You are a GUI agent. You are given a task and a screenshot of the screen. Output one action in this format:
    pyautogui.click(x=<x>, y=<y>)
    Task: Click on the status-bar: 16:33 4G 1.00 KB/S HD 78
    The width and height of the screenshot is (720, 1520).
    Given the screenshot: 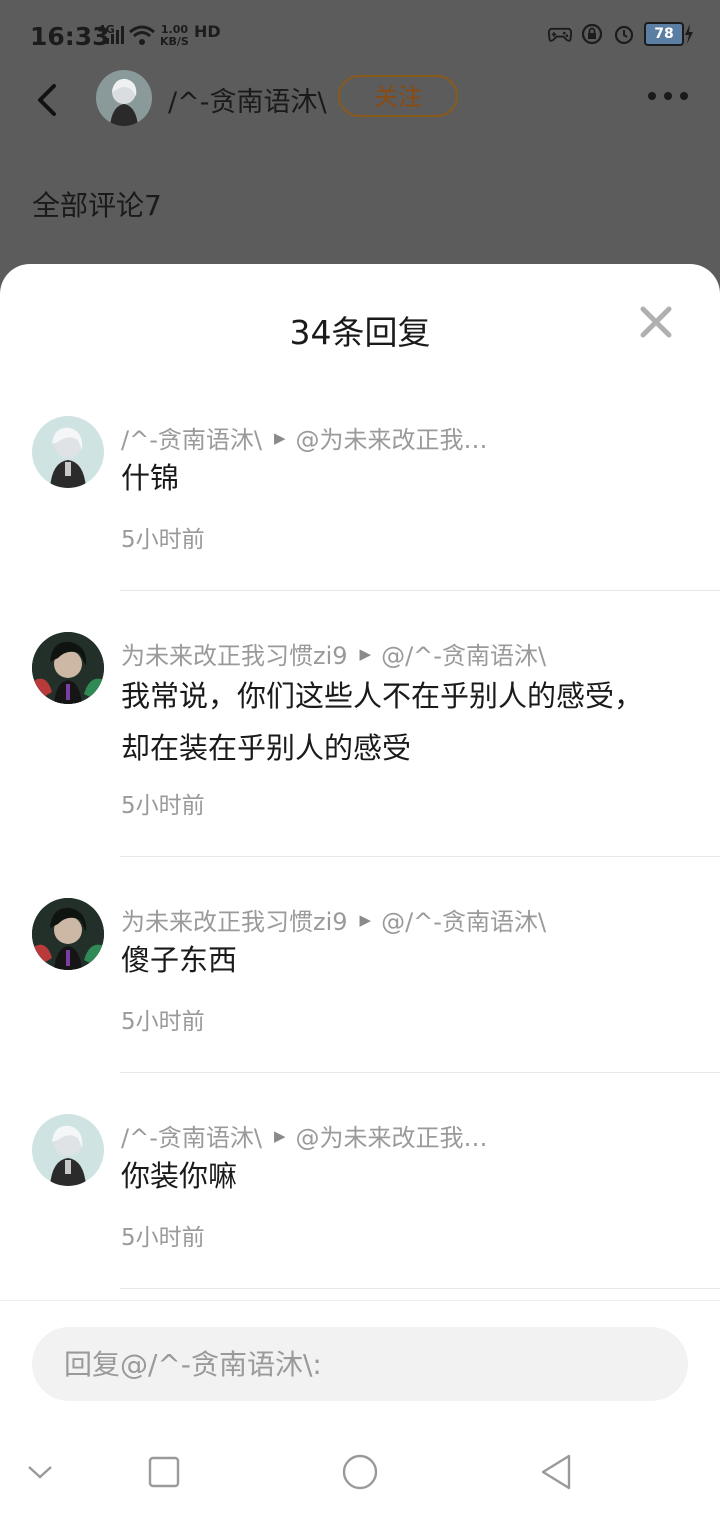 What is the action you would take?
    pyautogui.click(x=360, y=36)
    